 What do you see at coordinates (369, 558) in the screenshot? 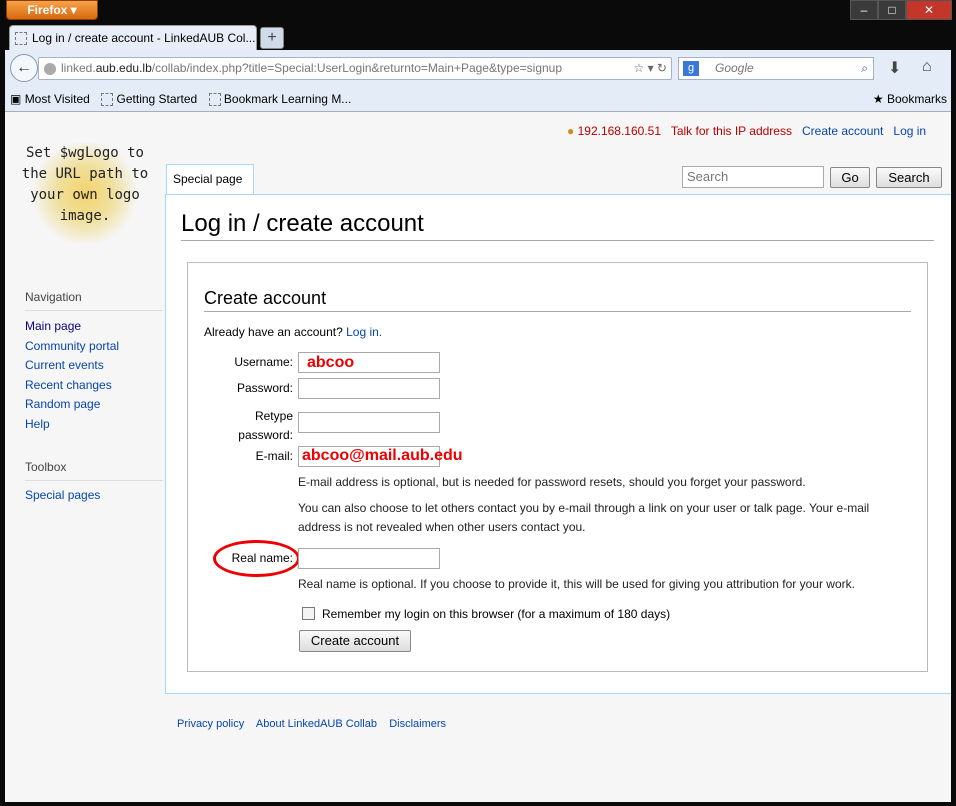
I see `realname-input` at bounding box center [369, 558].